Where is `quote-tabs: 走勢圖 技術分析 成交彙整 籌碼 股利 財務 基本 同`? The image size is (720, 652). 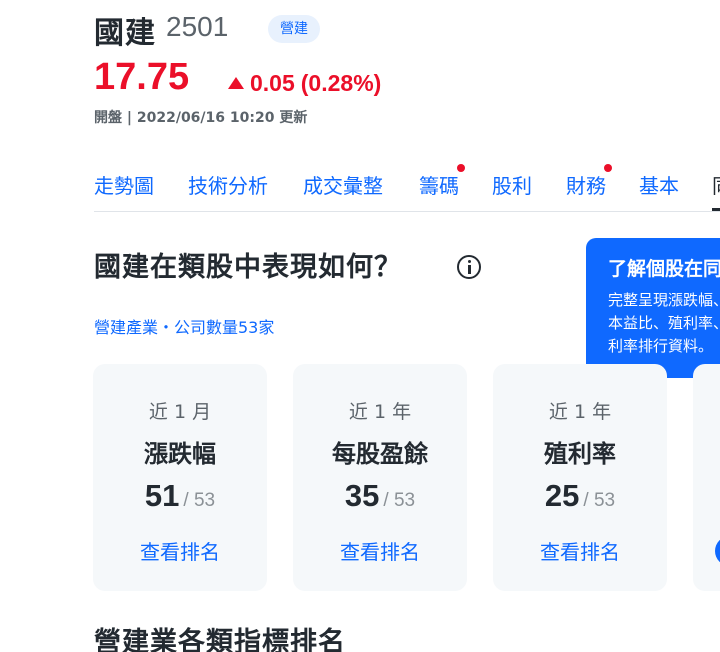
quote-tabs: 走勢圖 技術分析 成交彙整 籌碼 股利 財務 基本 同 is located at coordinates (407, 186).